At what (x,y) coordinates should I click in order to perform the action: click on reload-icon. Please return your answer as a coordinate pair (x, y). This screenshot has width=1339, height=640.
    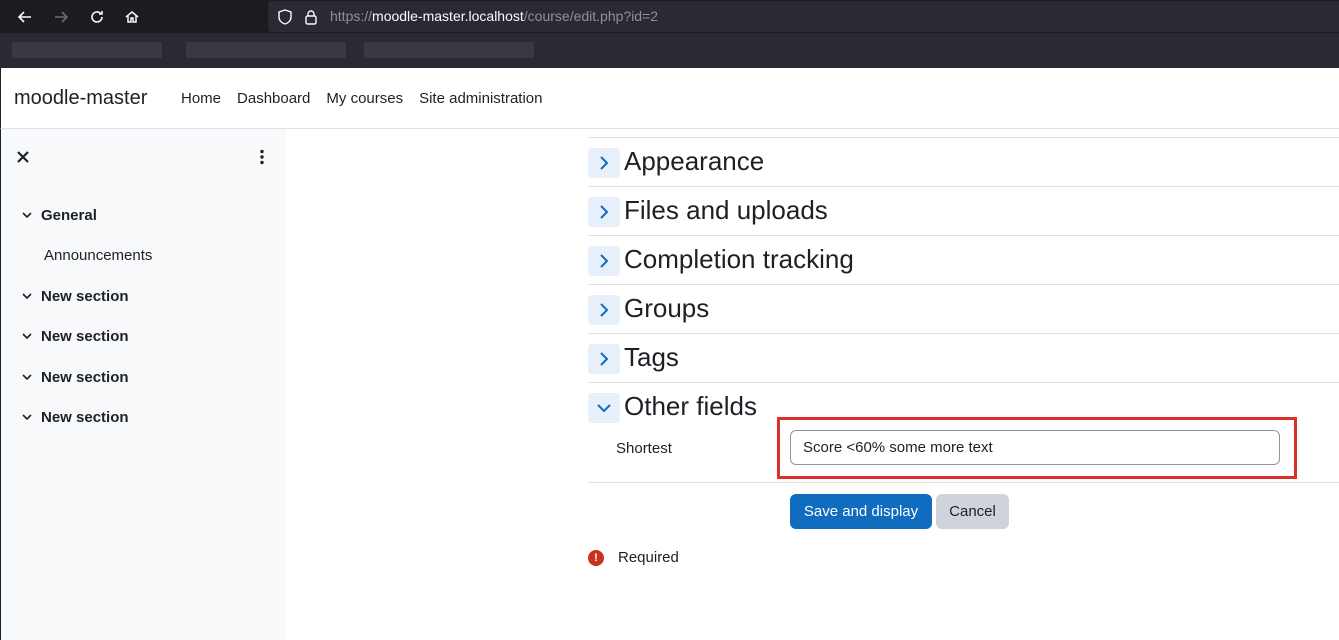
    Looking at the image, I should click on (97, 17).